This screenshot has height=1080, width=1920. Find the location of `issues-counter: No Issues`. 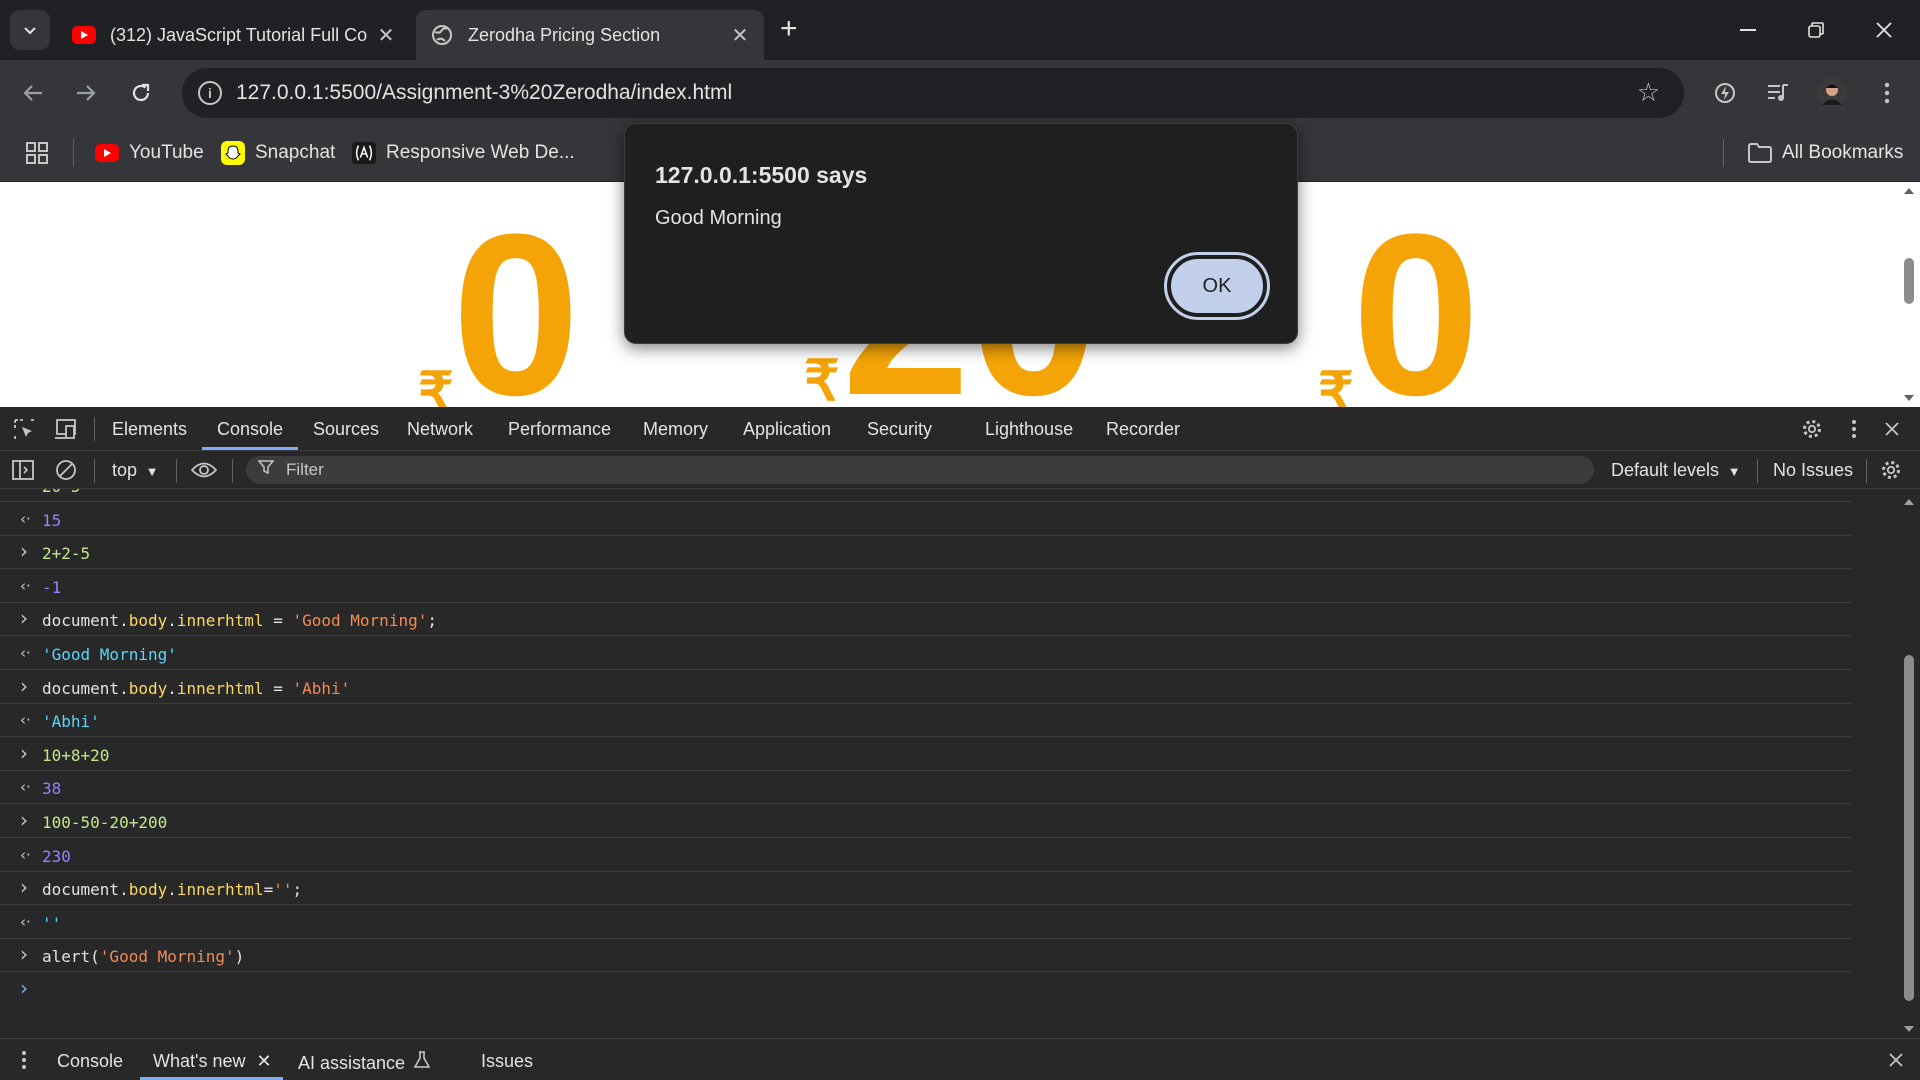

issues-counter: No Issues is located at coordinates (1813, 470).